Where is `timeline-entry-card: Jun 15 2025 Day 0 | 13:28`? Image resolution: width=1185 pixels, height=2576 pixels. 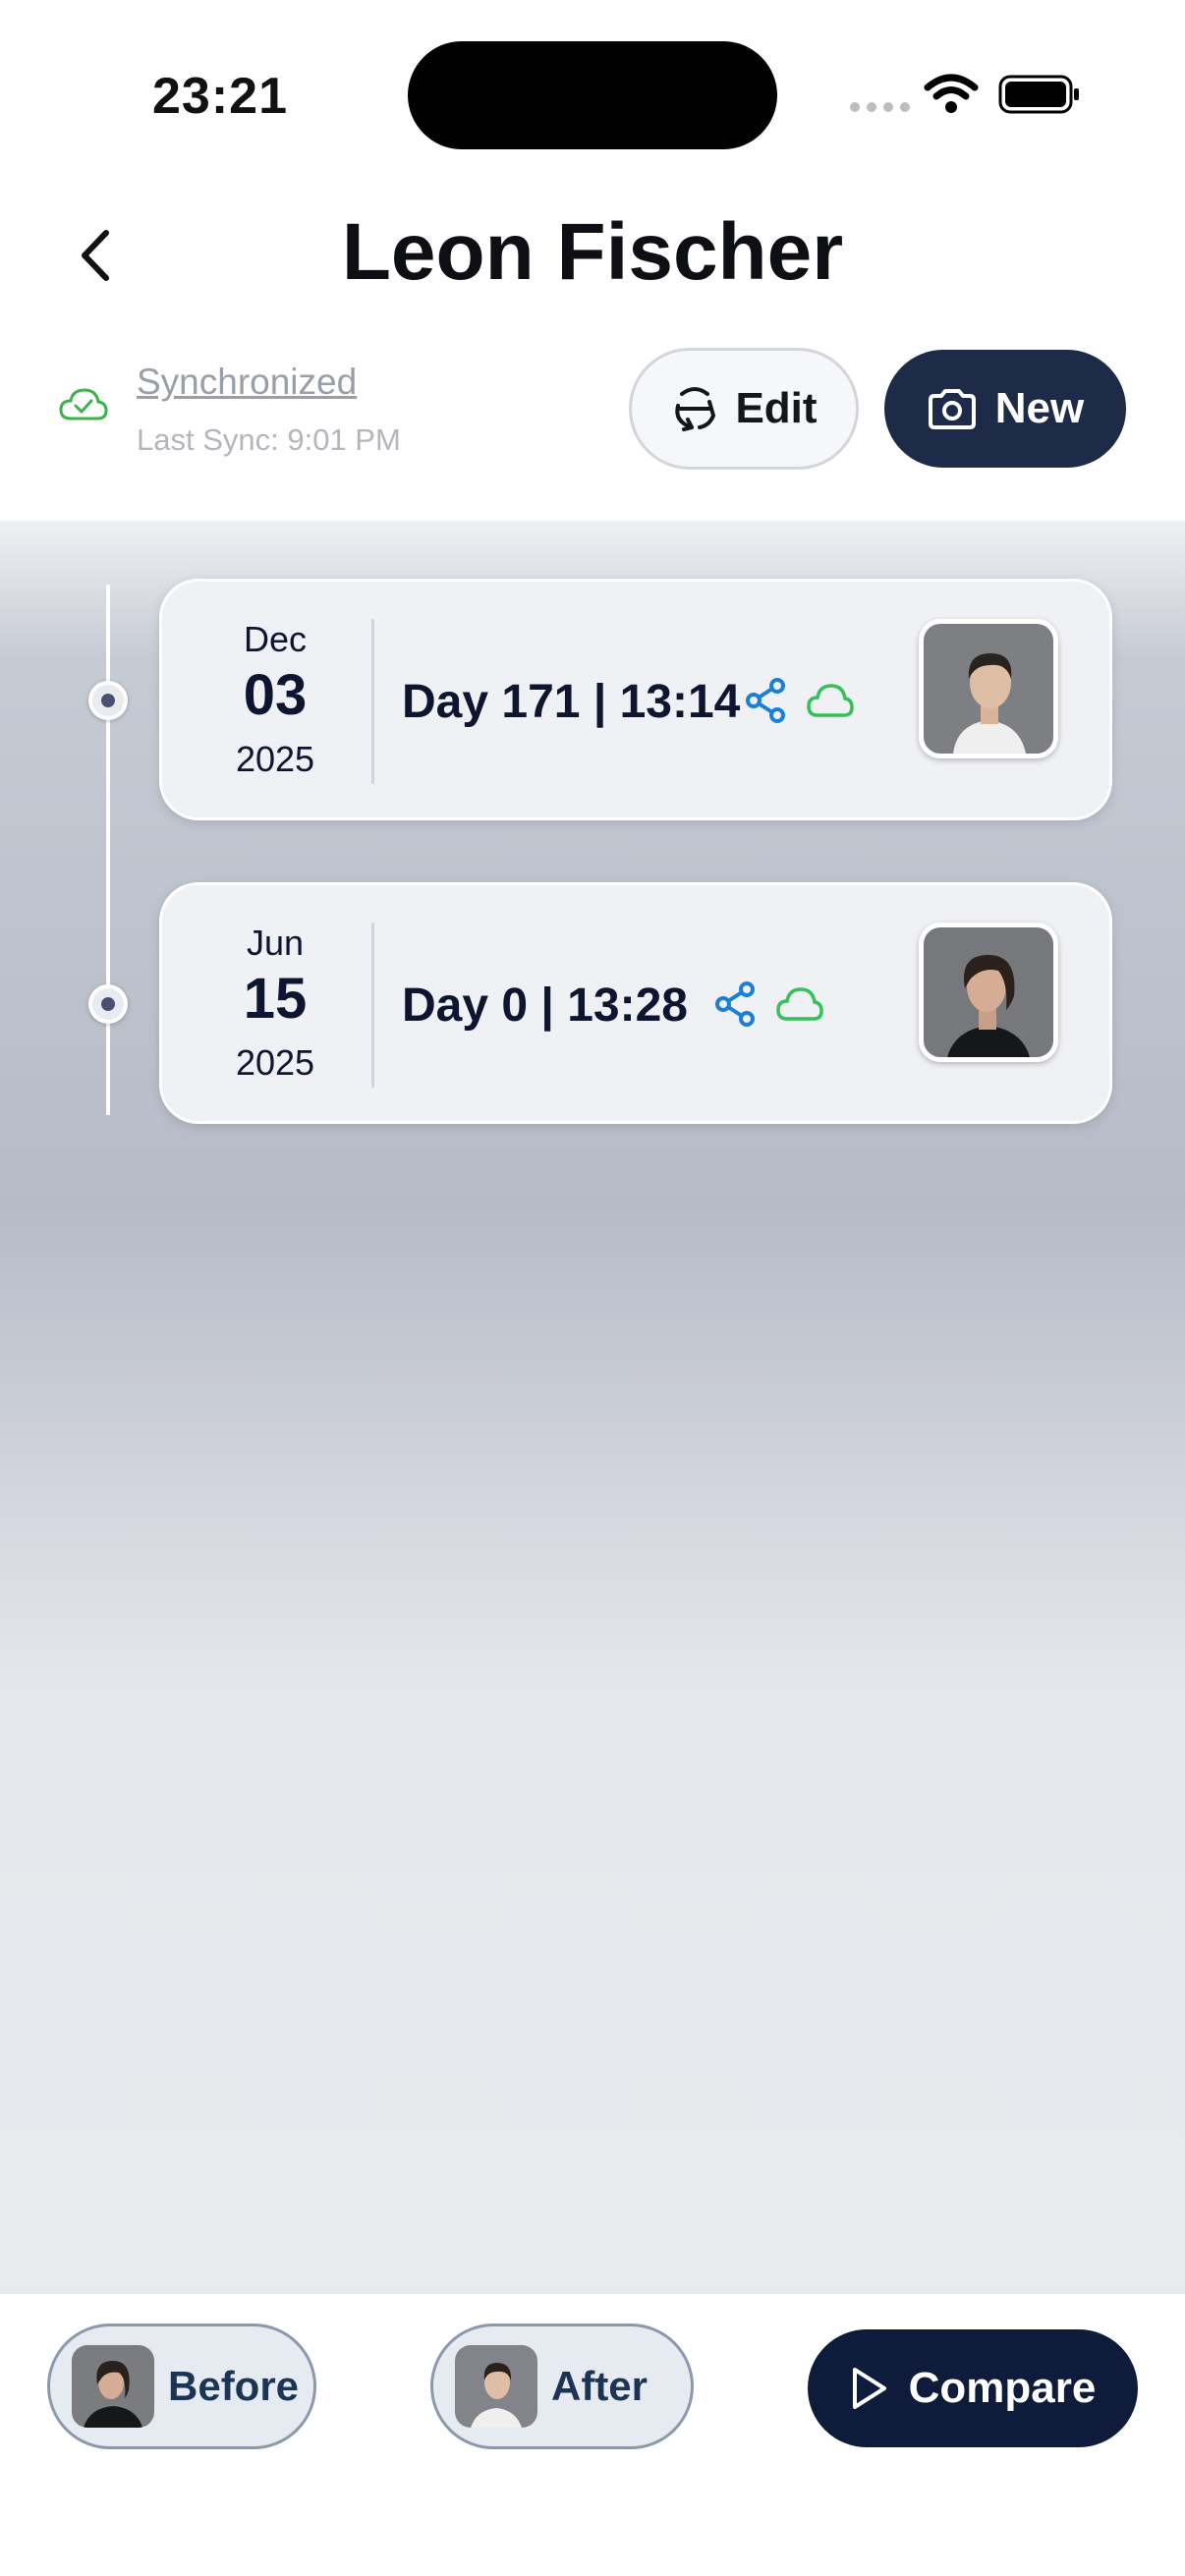
timeline-entry-card: Jun 15 2025 Day 0 | 13:28 is located at coordinates (635, 1003).